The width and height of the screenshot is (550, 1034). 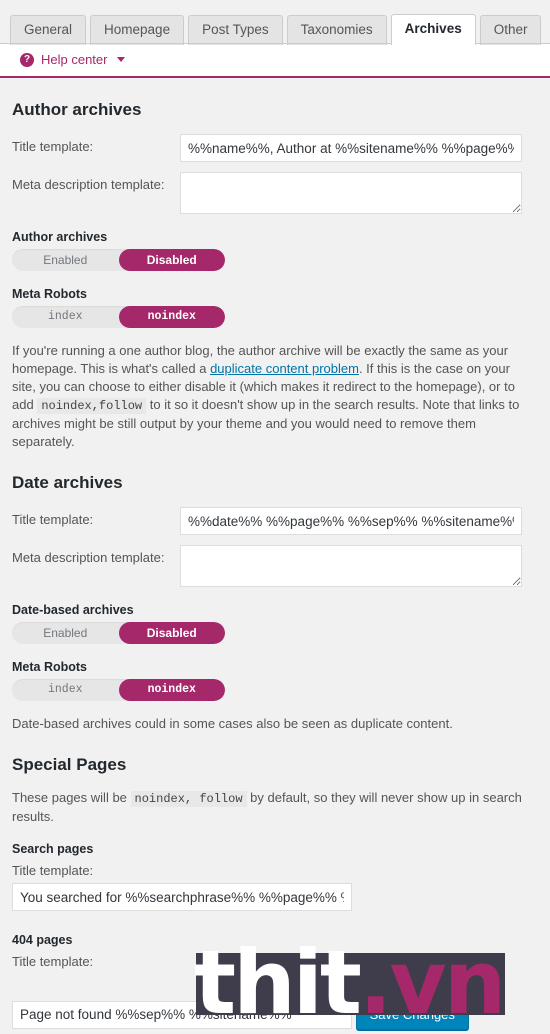 What do you see at coordinates (88, 184) in the screenshot?
I see `author-meta-description-label: Meta description template:` at bounding box center [88, 184].